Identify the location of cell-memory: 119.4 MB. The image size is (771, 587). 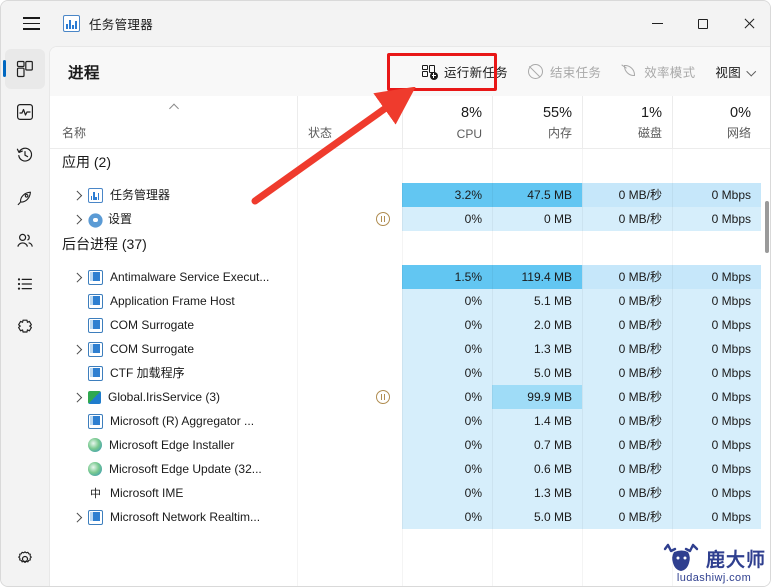
(537, 277).